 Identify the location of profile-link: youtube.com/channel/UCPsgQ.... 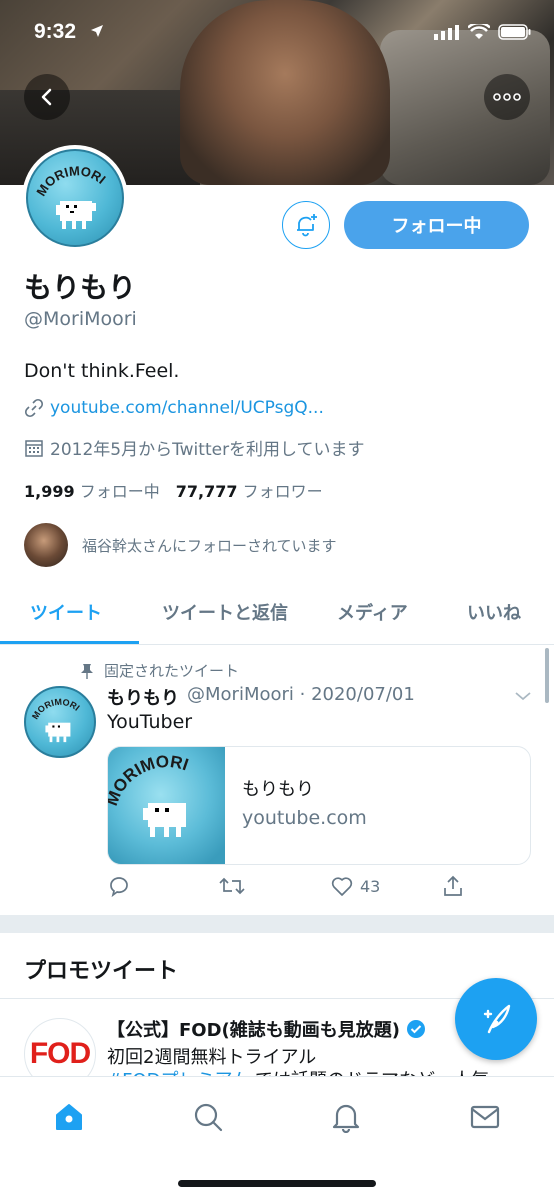
(174, 408).